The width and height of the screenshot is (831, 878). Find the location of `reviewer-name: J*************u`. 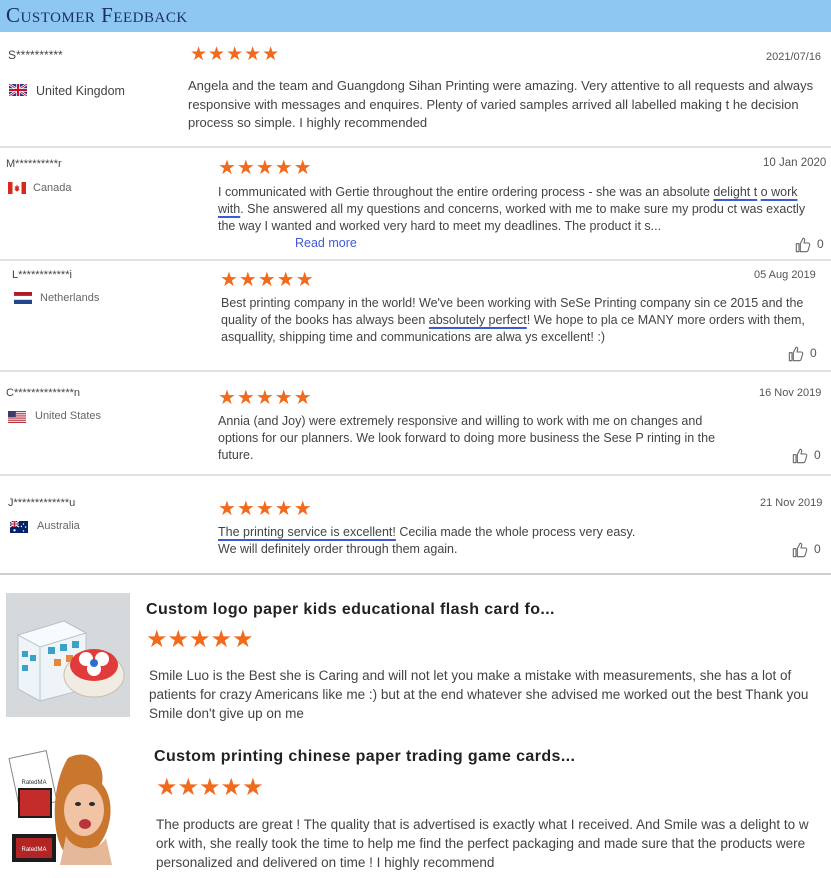

reviewer-name: J*************u is located at coordinates (42, 503).